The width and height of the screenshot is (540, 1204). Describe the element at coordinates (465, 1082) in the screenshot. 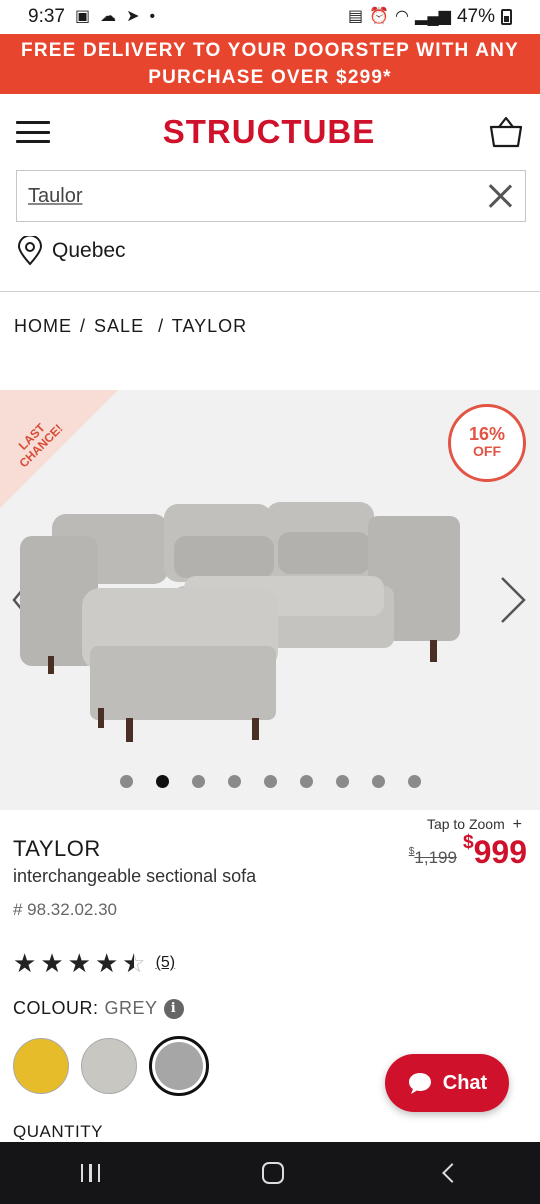

I see `chat-label: Chat` at that location.